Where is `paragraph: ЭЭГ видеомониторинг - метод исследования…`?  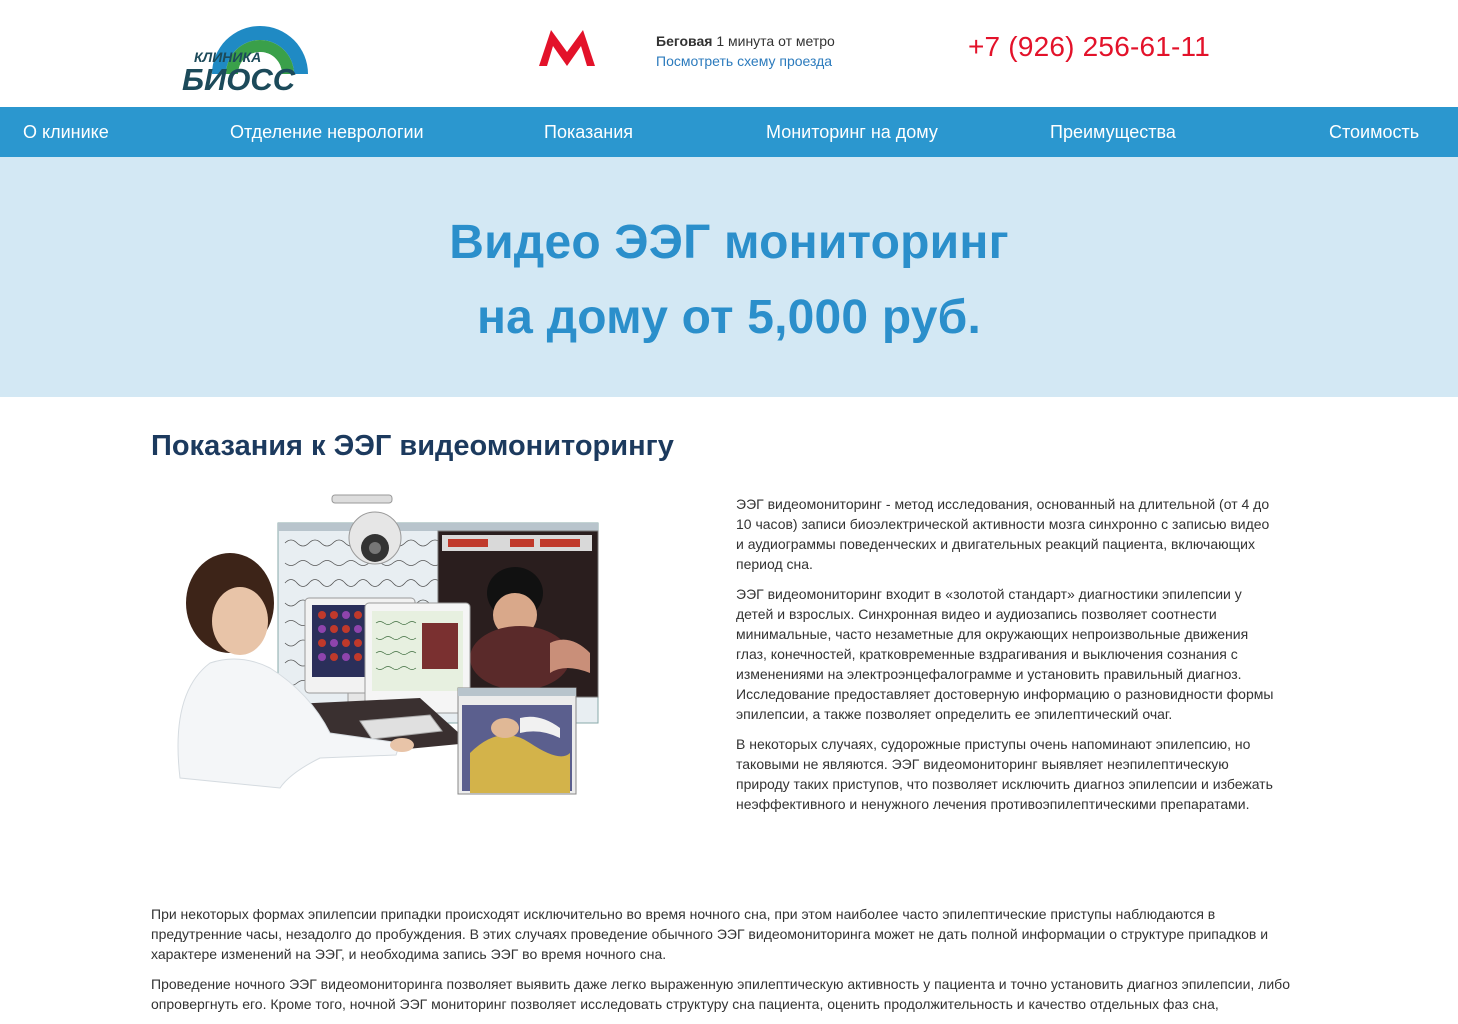
paragraph: ЭЭГ видеомониторинг - метод исследования… is located at coordinates (1003, 534).